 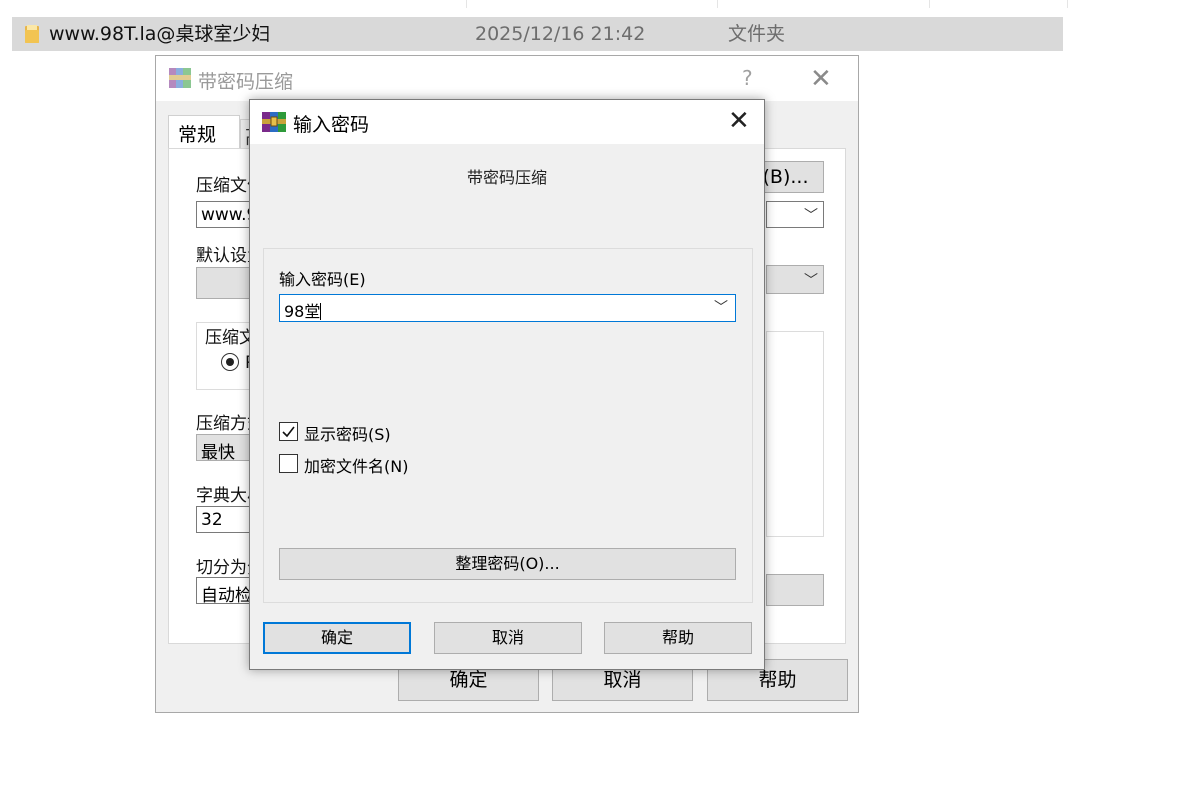 I want to click on options-group, so click(x=795, y=434).